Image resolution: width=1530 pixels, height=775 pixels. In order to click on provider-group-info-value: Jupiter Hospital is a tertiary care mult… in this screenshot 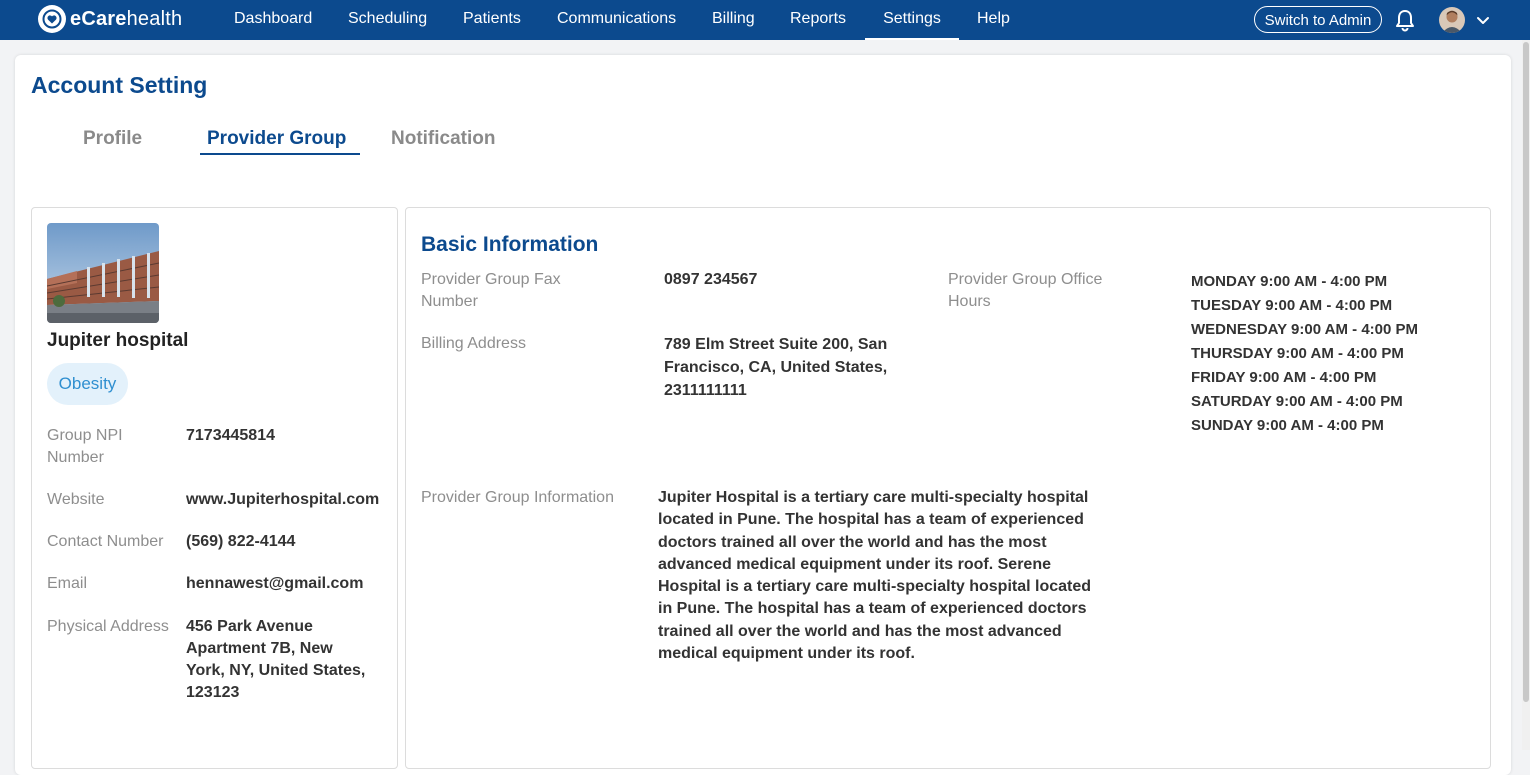, I will do `click(875, 576)`.